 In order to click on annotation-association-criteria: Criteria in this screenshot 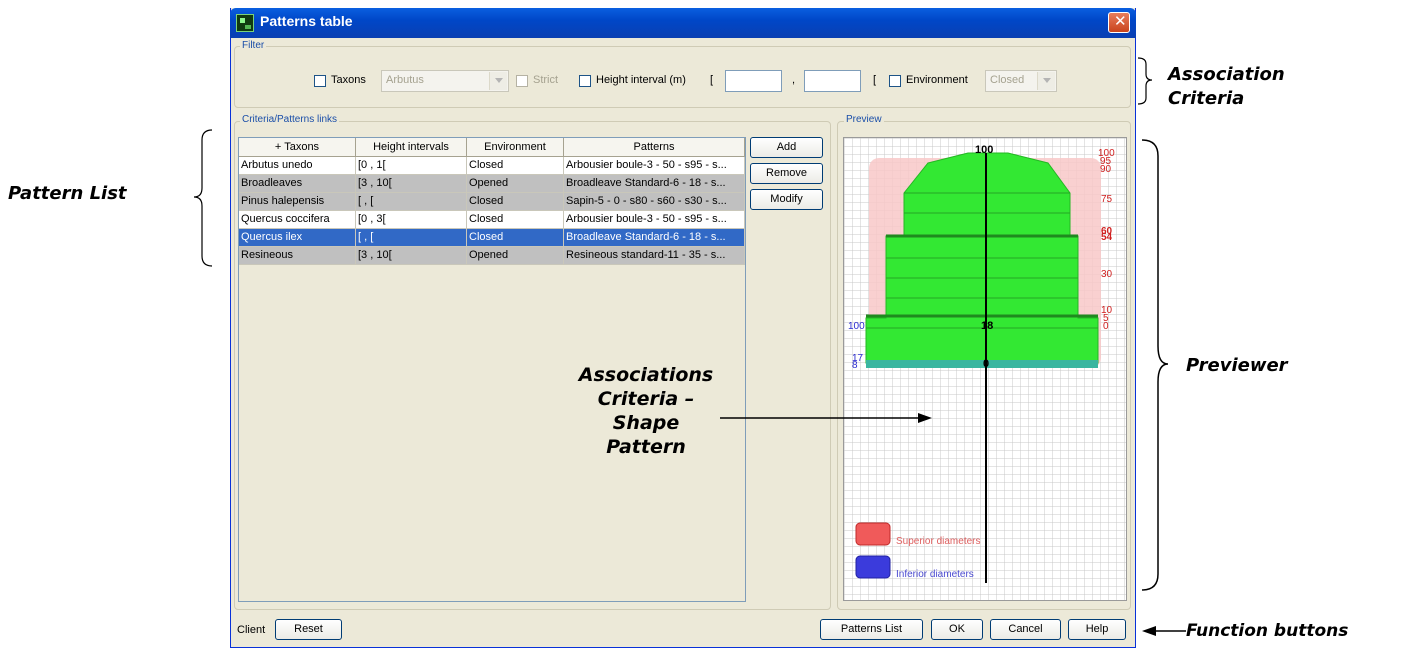, I will do `click(1206, 98)`.